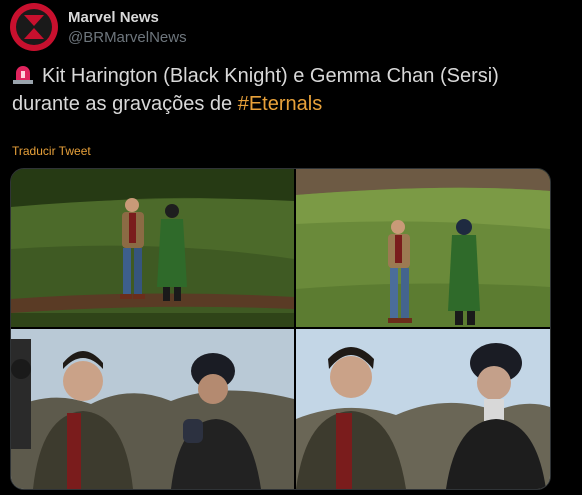  What do you see at coordinates (280, 104) in the screenshot?
I see `hashtag-link: #Eternals` at bounding box center [280, 104].